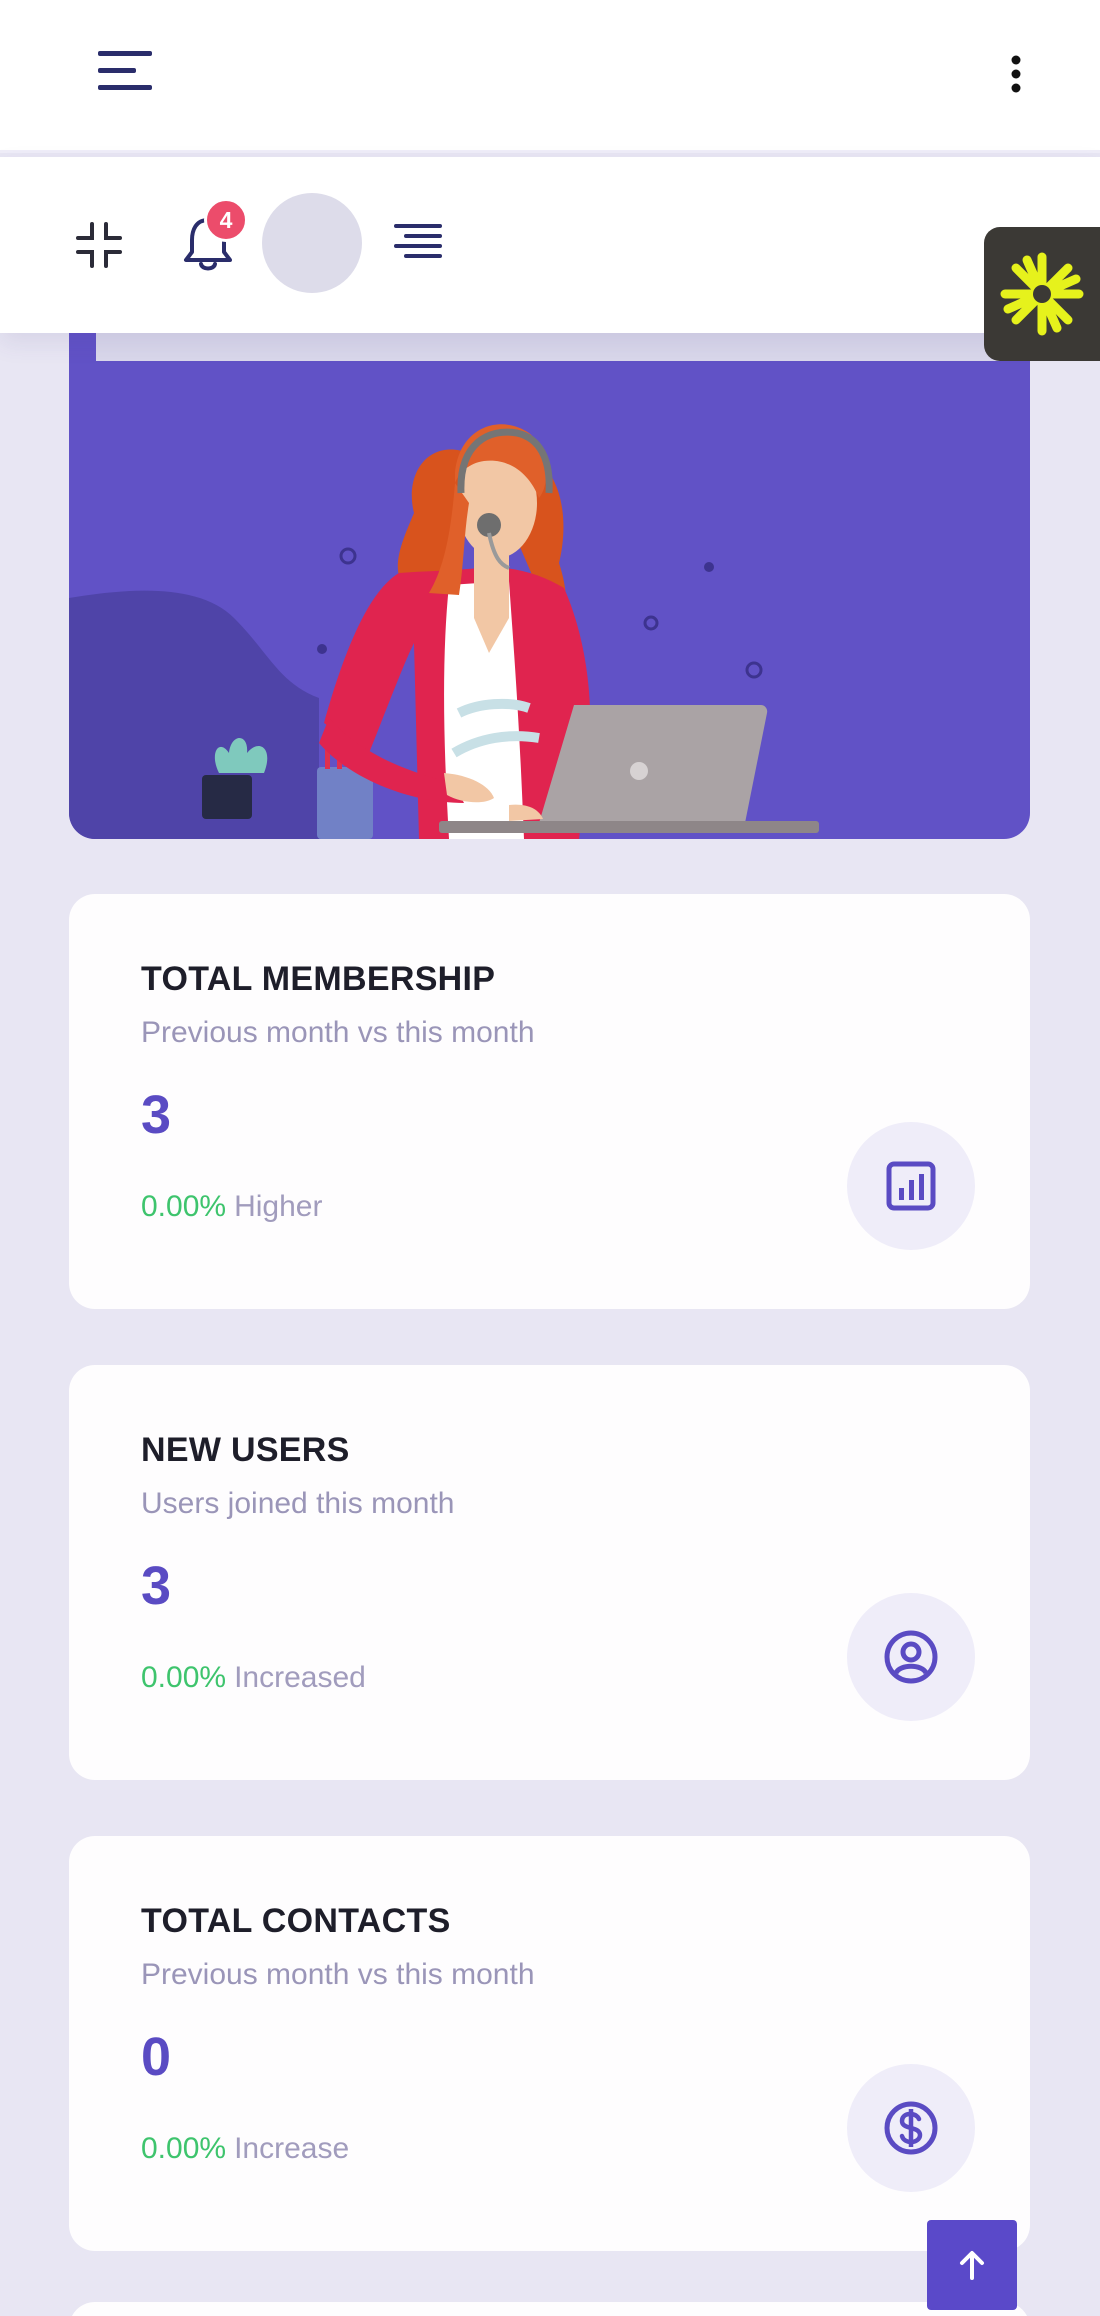 Image resolution: width=1100 pixels, height=2316 pixels. I want to click on card-title: NEW USERS, so click(245, 1450).